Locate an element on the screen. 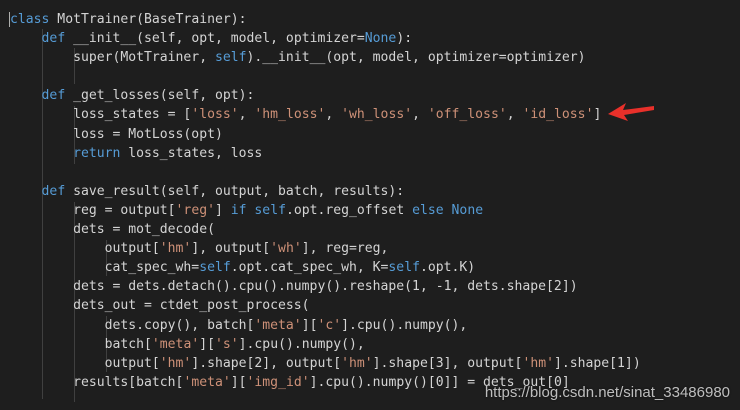 This screenshot has width=740, height=410. code-token: 'off_loss' is located at coordinates (467, 115).